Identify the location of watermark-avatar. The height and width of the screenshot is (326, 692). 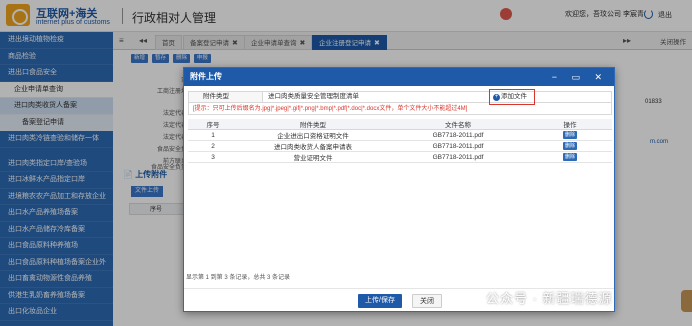
(686, 301).